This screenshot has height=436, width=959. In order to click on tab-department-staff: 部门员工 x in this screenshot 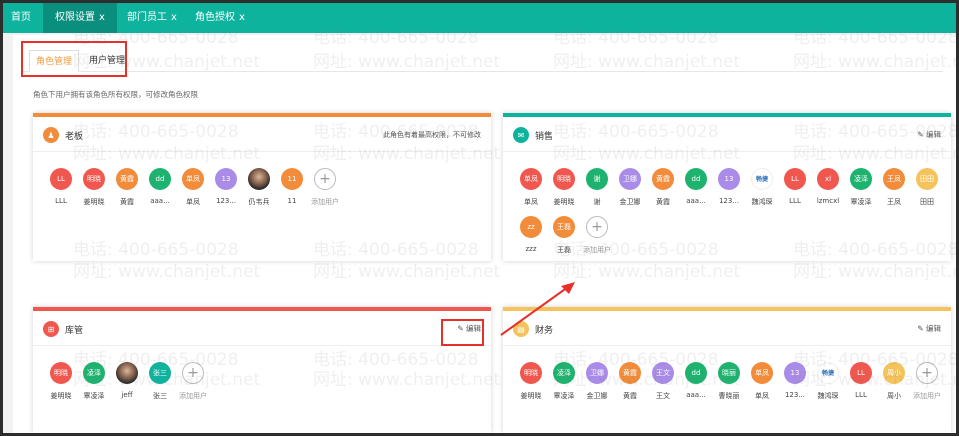, I will do `click(152, 18)`.